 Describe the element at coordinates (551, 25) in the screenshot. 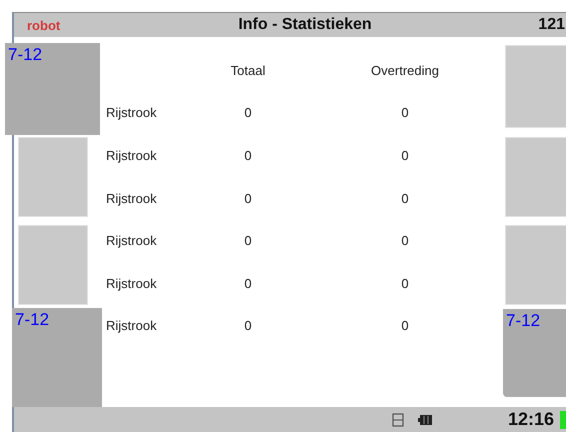

I see `screen-number: 121` at that location.